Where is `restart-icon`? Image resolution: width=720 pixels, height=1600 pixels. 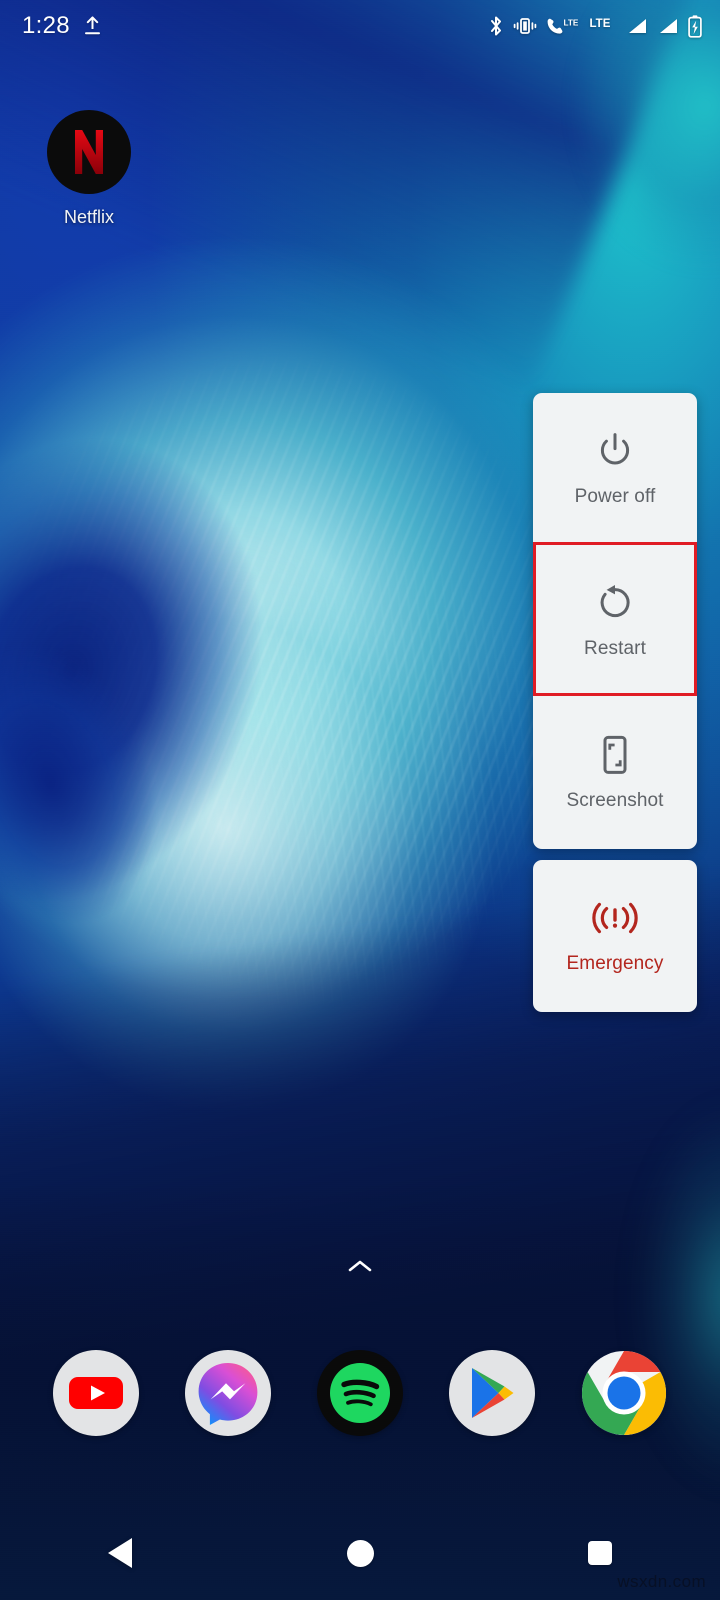
restart-icon is located at coordinates (615, 603).